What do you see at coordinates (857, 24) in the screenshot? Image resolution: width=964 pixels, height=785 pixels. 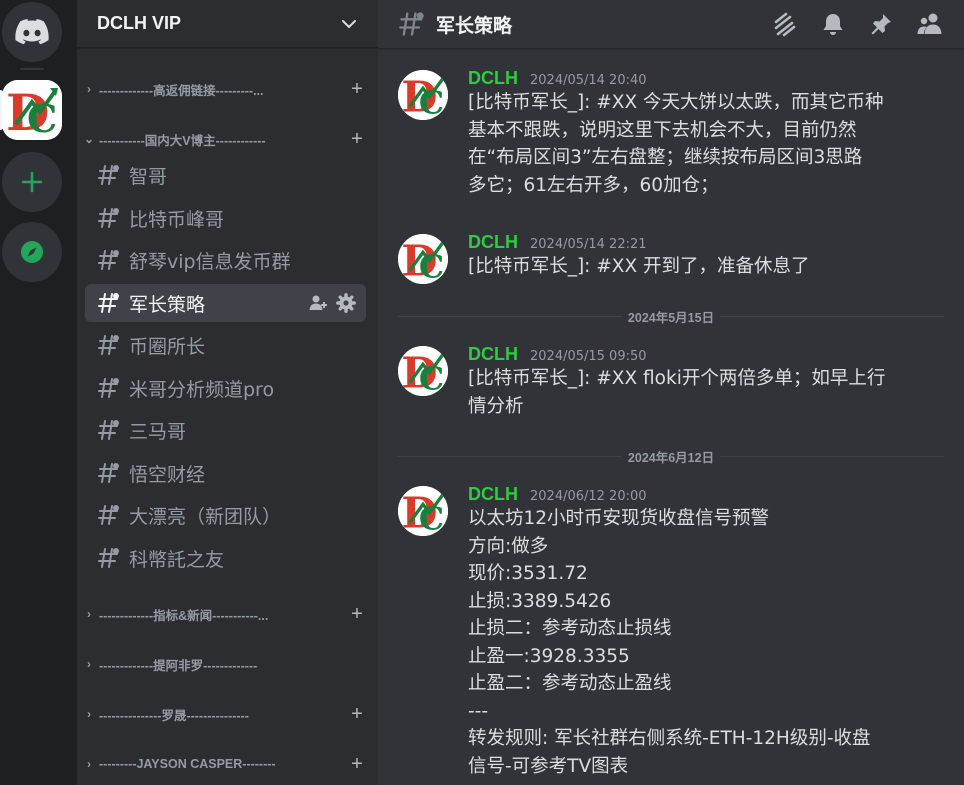 I see `topbar-toolbar` at bounding box center [857, 24].